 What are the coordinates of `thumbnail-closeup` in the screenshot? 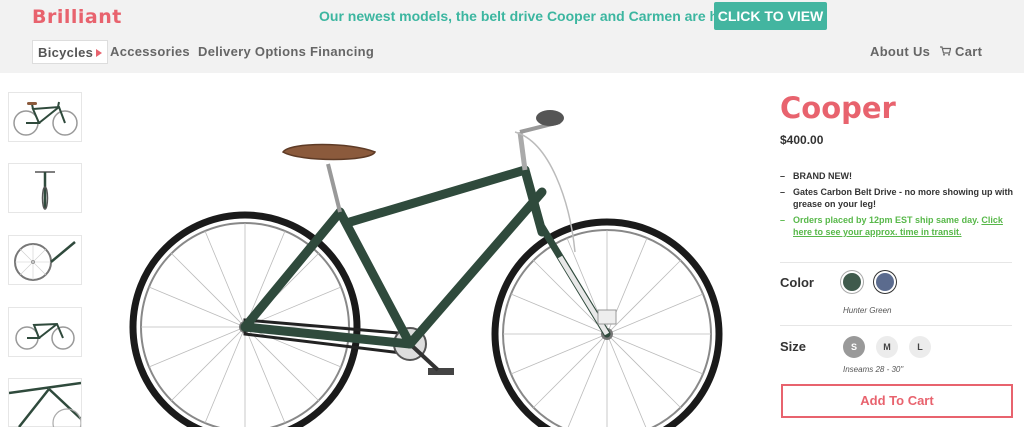 It's located at (45, 405).